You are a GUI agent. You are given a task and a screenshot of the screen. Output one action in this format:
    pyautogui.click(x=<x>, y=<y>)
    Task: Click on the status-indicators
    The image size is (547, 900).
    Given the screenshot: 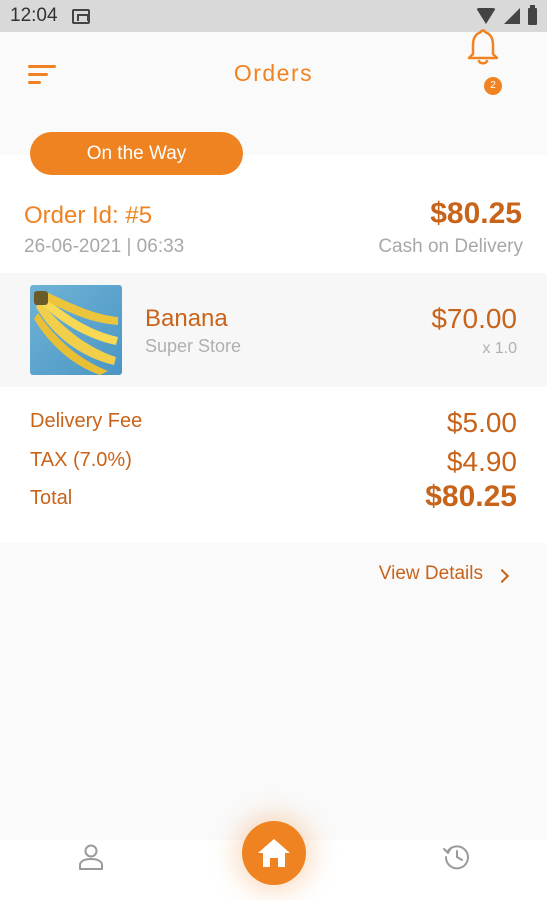 What is the action you would take?
    pyautogui.click(x=506, y=14)
    